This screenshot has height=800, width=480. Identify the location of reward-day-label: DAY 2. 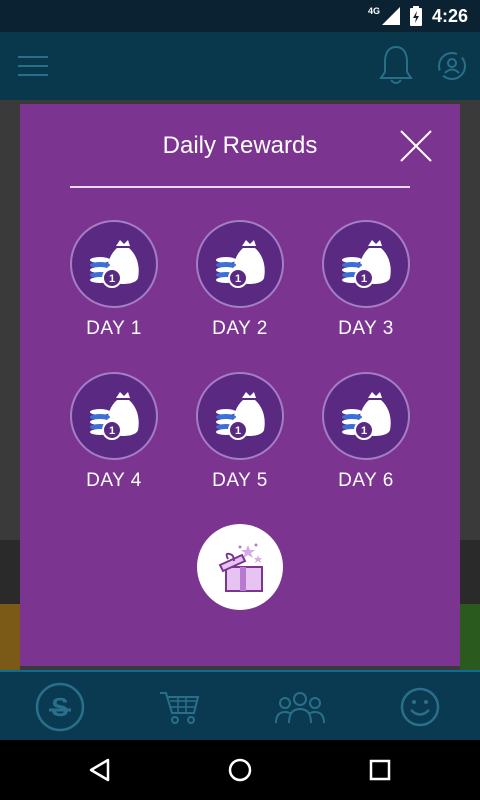
(240, 328).